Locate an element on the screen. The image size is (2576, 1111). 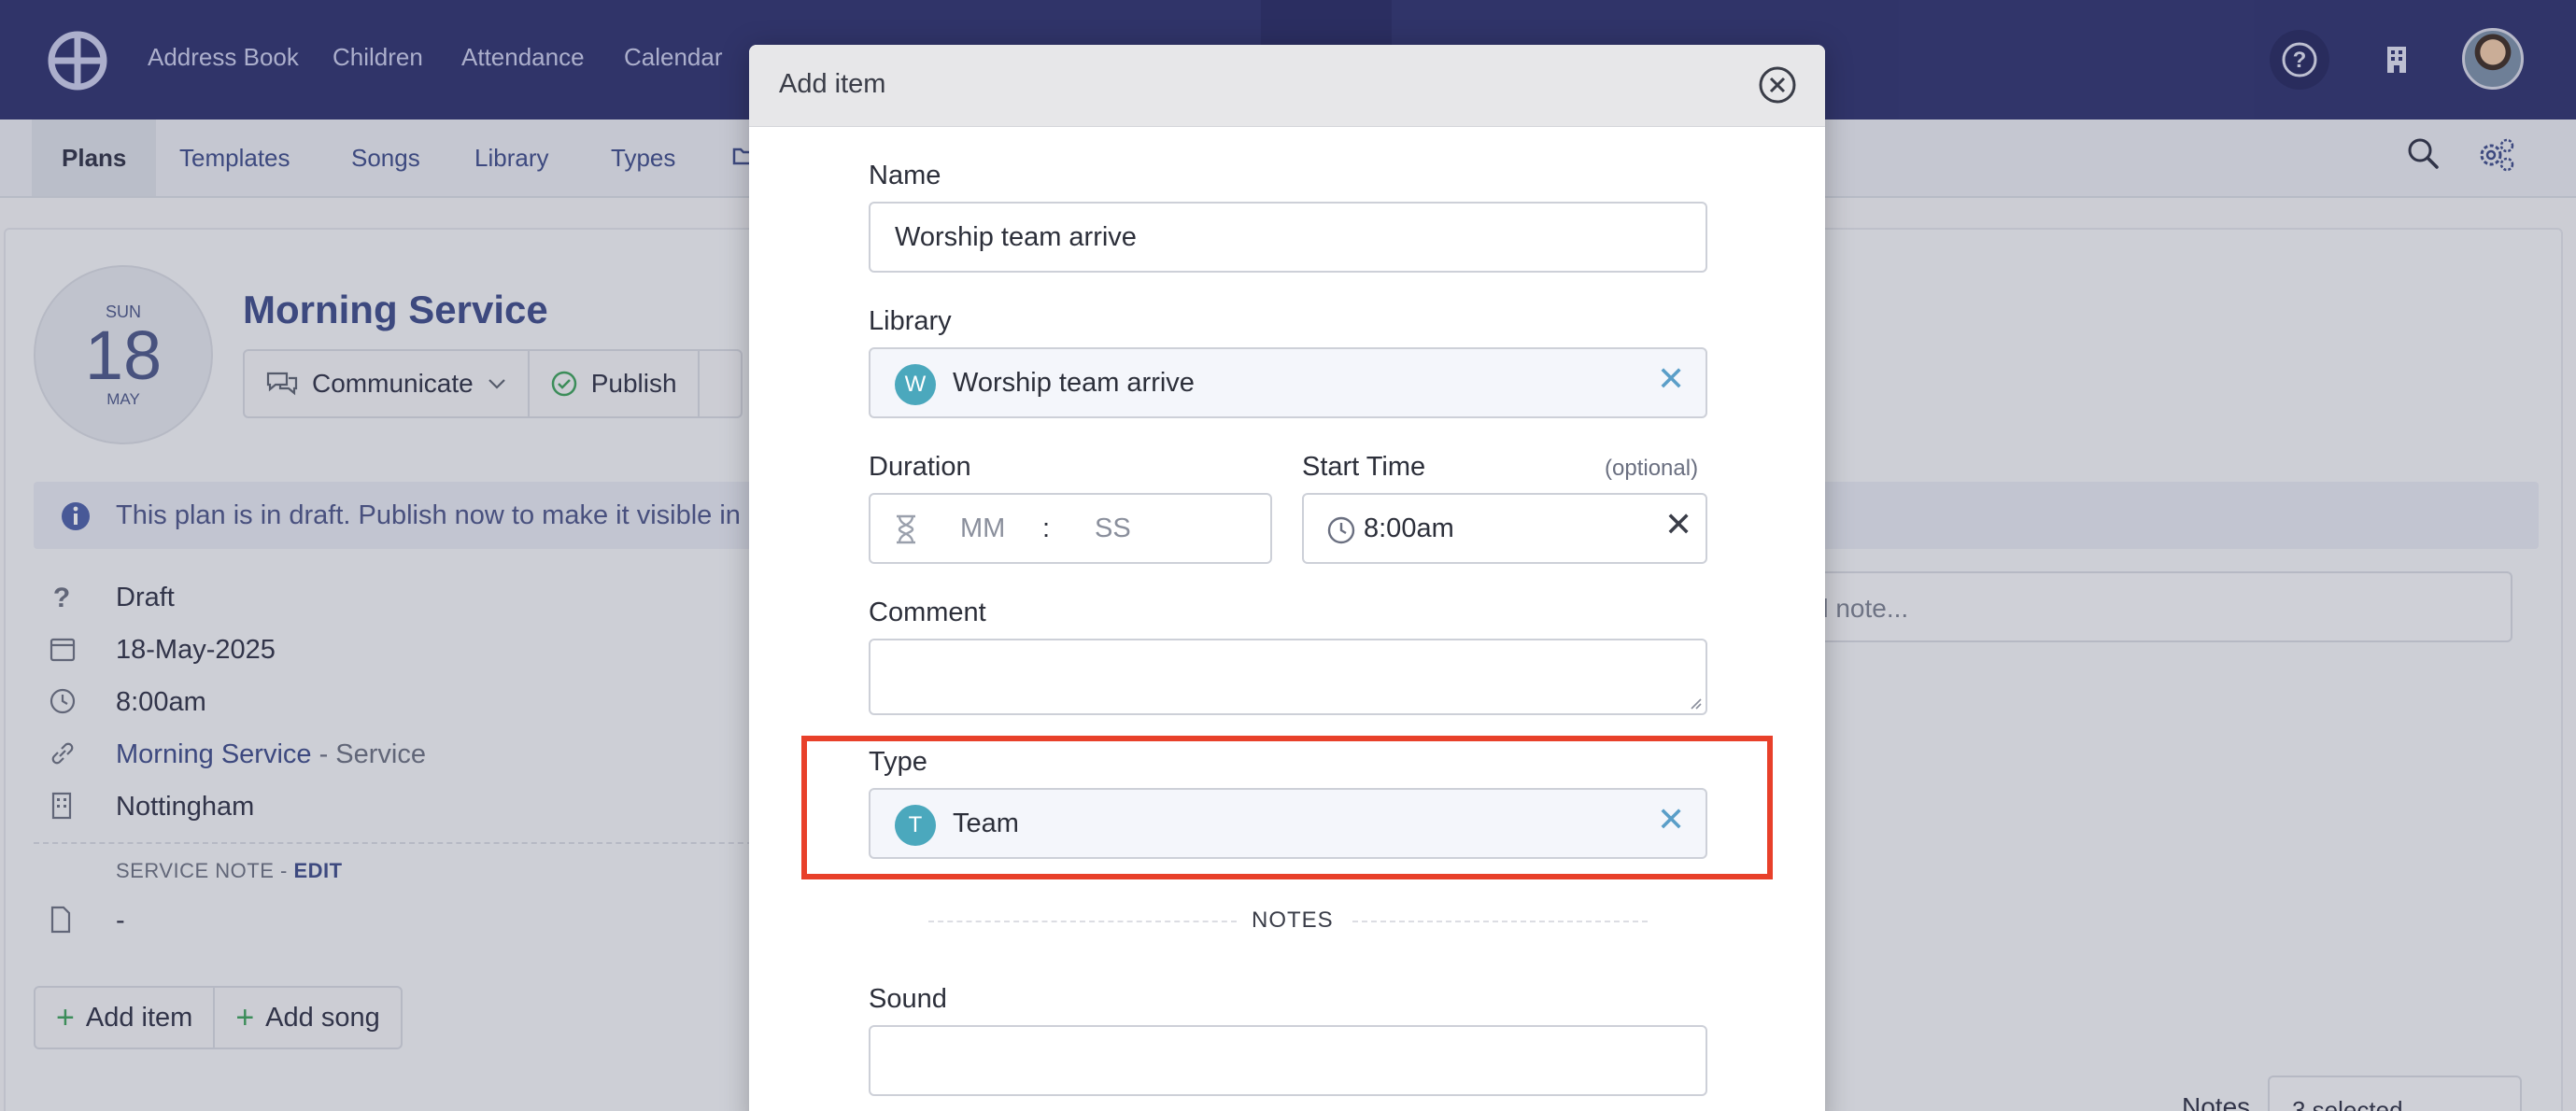
duration-seconds: SS is located at coordinates (1113, 528).